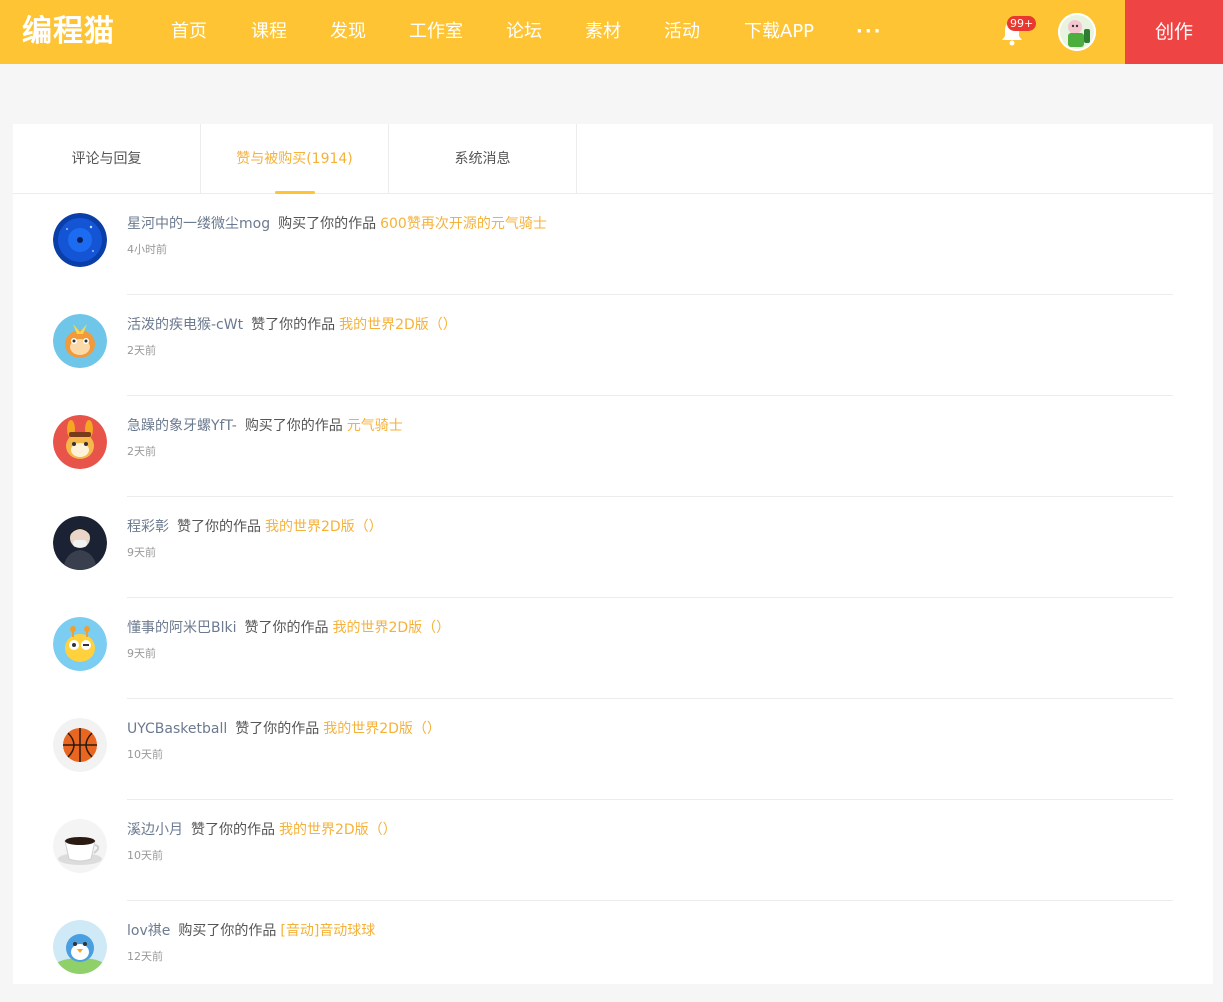 This screenshot has width=1223, height=1002. What do you see at coordinates (198, 224) in the screenshot?
I see `message-username: 星河中的一缕微尘mog` at bounding box center [198, 224].